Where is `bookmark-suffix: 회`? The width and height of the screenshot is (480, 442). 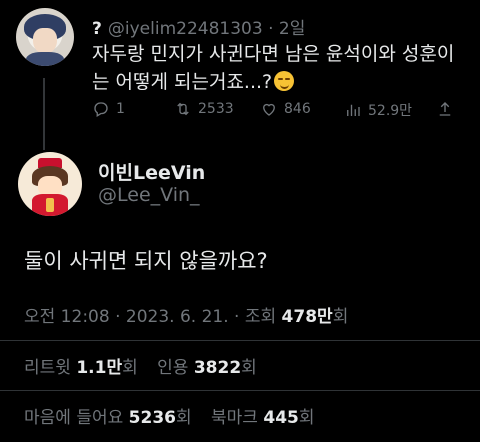
bookmark-suffix: 회 is located at coordinates (306, 418).